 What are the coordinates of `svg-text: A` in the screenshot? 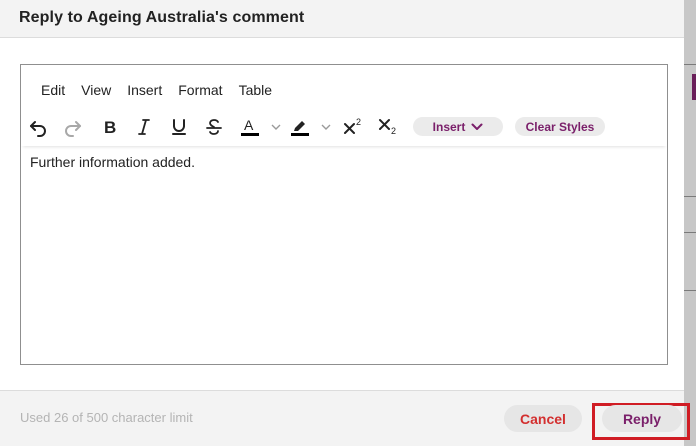 It's located at (249, 125).